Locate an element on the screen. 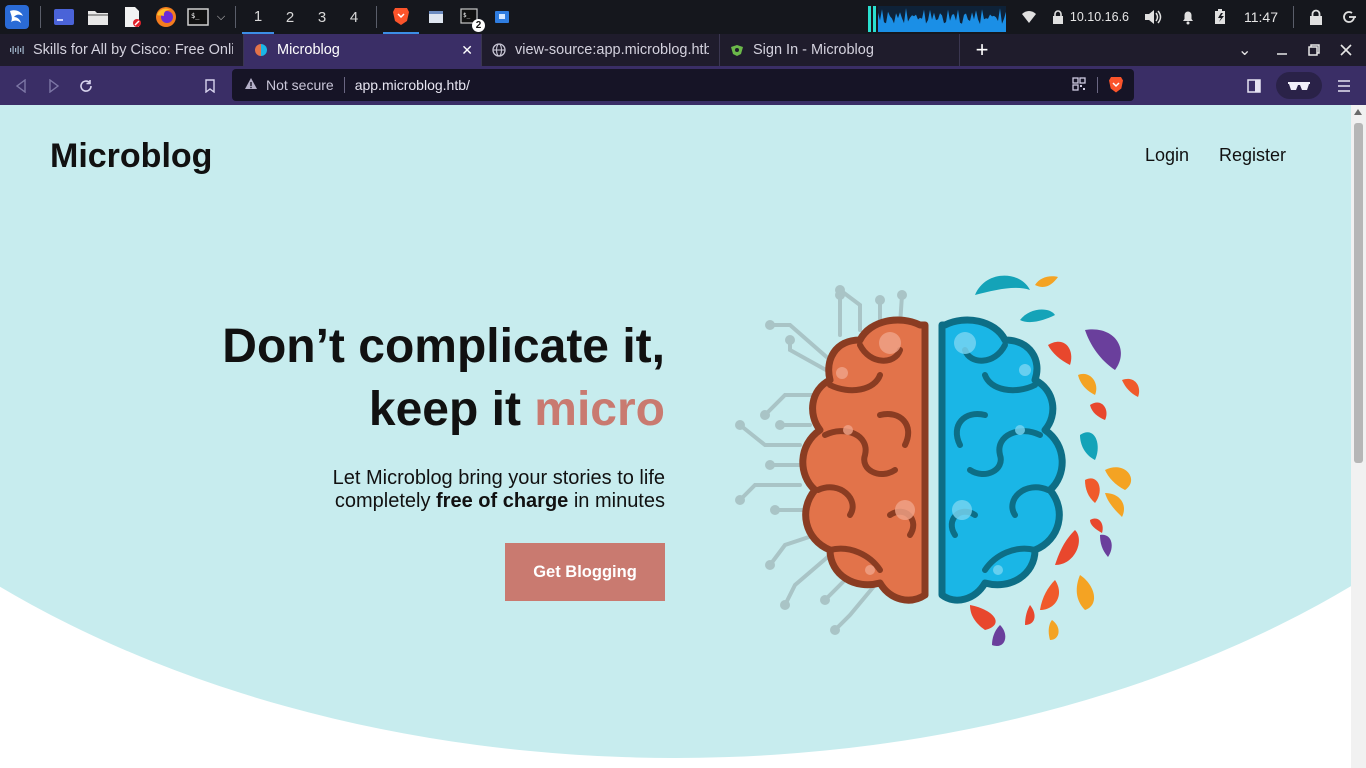 Image resolution: width=1366 pixels, height=768 pixels. workspace-label: 3 is located at coordinates (322, 17).